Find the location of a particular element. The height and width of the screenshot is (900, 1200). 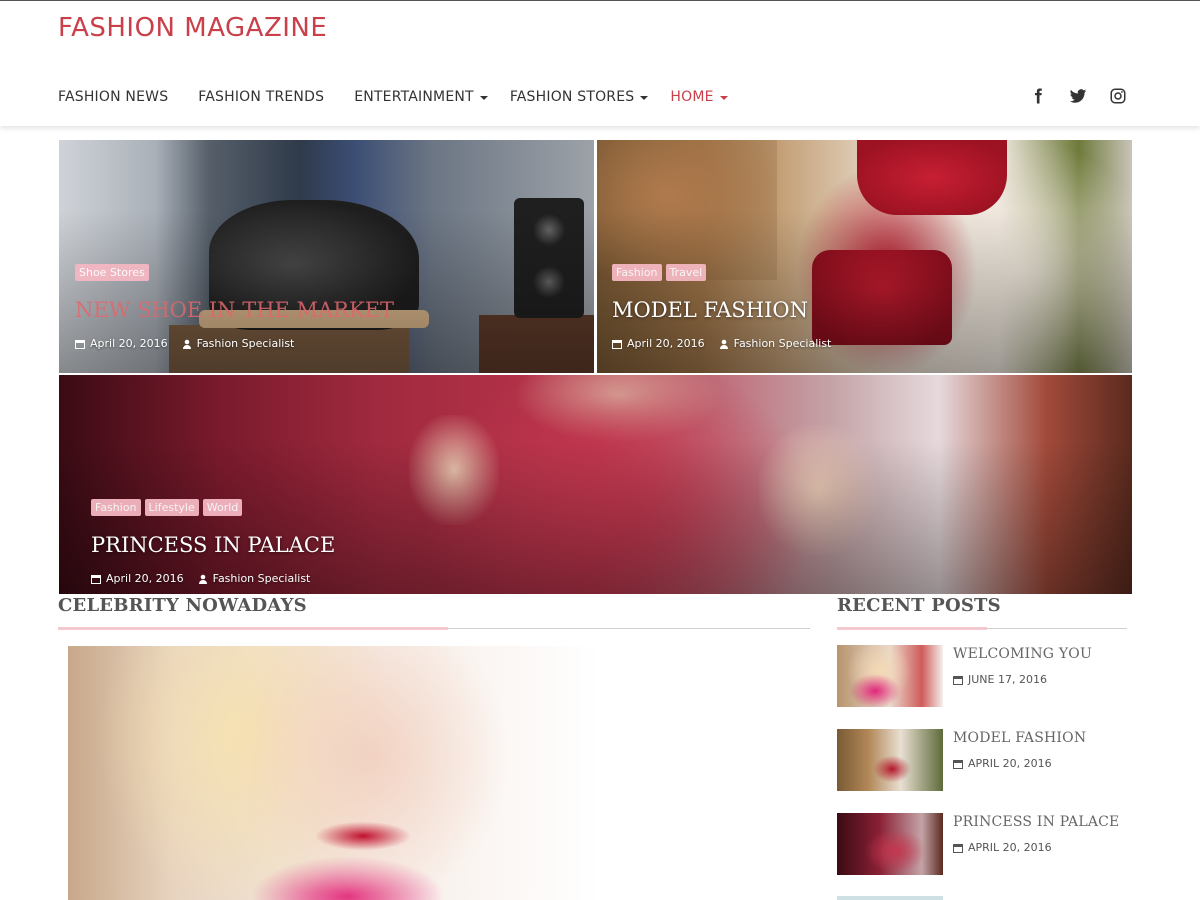

category-tag: Shoe Stores is located at coordinates (112, 272).